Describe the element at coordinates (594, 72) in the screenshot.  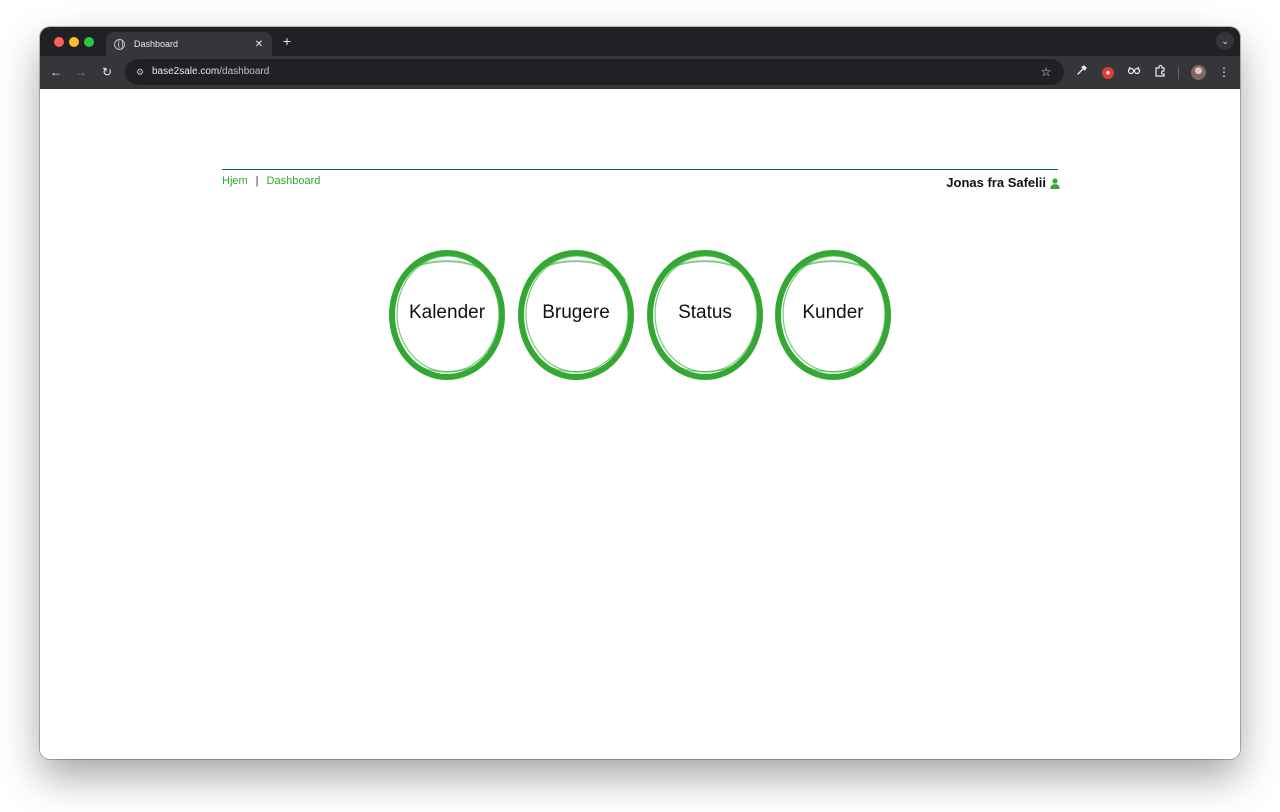
I see `address-bar: ⚙ base2sale.com/dashboard ☆` at that location.